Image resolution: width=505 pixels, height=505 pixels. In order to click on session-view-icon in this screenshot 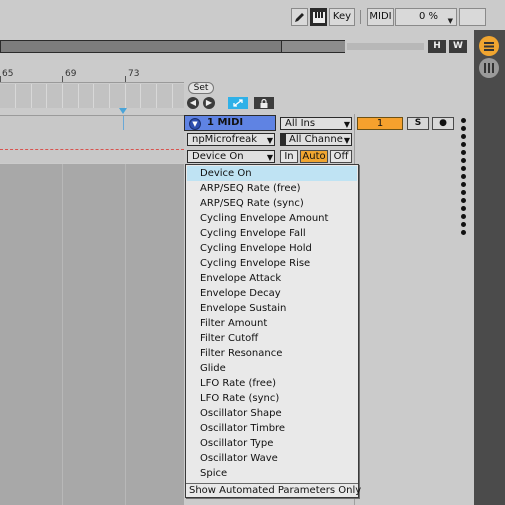, I will do `click(489, 68)`.